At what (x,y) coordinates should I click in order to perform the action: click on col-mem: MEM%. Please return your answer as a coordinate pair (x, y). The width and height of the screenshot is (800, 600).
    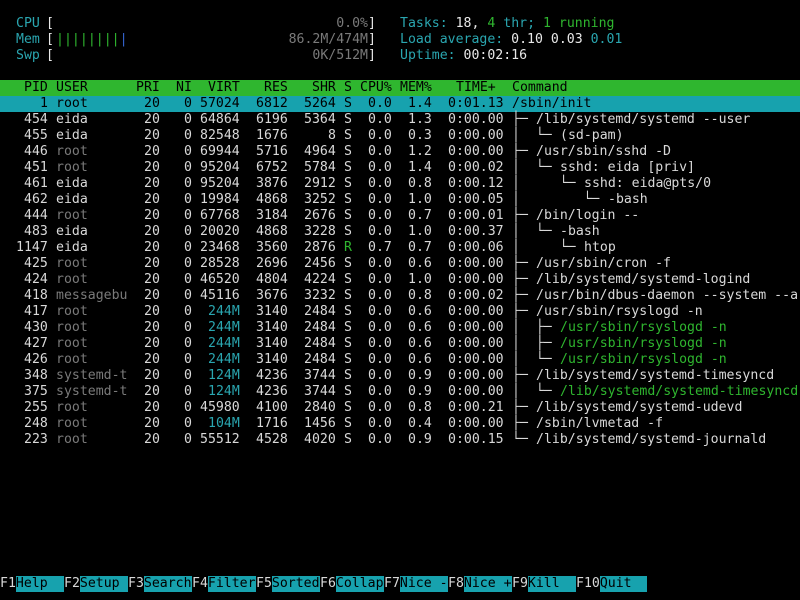
    Looking at the image, I should click on (416, 88).